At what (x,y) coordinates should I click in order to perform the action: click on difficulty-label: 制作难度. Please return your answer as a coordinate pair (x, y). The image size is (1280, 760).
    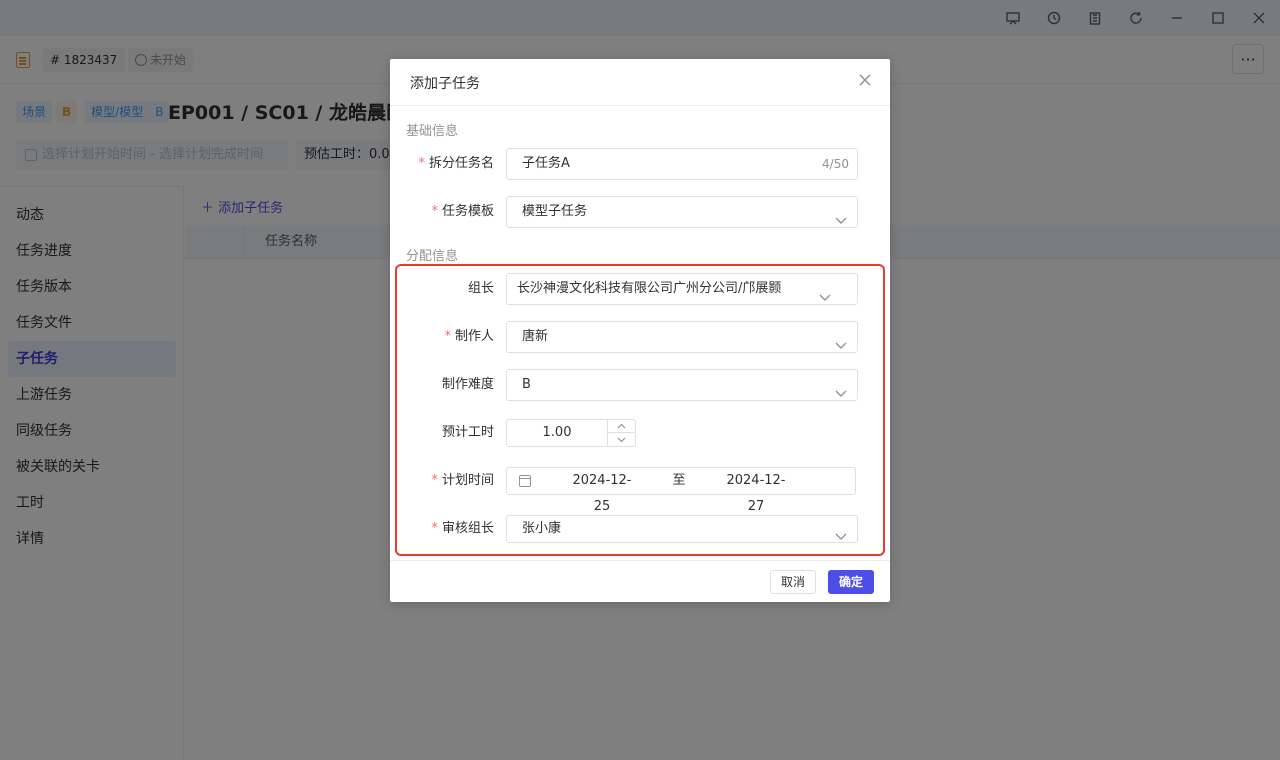
    Looking at the image, I should click on (467, 384).